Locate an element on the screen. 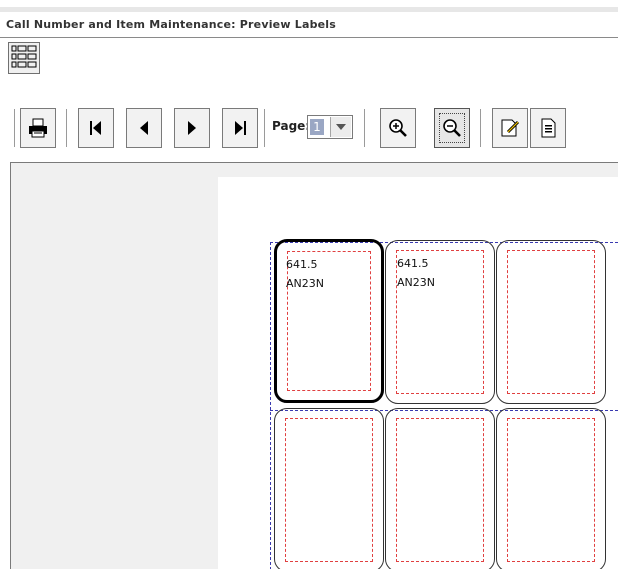 The width and height of the screenshot is (618, 569). next-page-button is located at coordinates (192, 128).